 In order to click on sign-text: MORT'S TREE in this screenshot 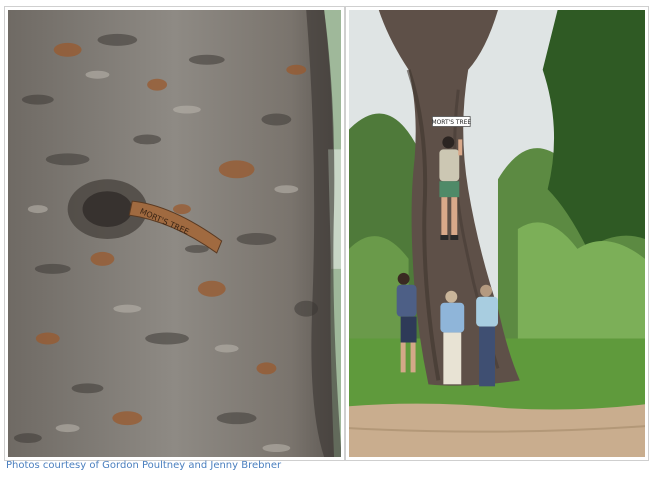, I will do `click(451, 122)`.